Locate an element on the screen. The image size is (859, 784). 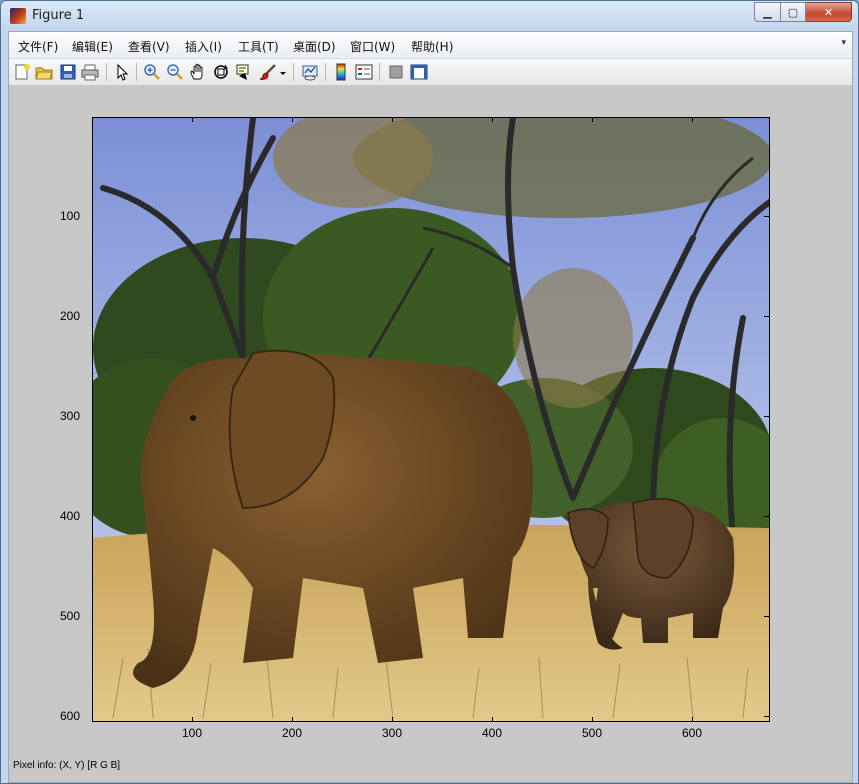
x-tick-label: 200 is located at coordinates (292, 733).